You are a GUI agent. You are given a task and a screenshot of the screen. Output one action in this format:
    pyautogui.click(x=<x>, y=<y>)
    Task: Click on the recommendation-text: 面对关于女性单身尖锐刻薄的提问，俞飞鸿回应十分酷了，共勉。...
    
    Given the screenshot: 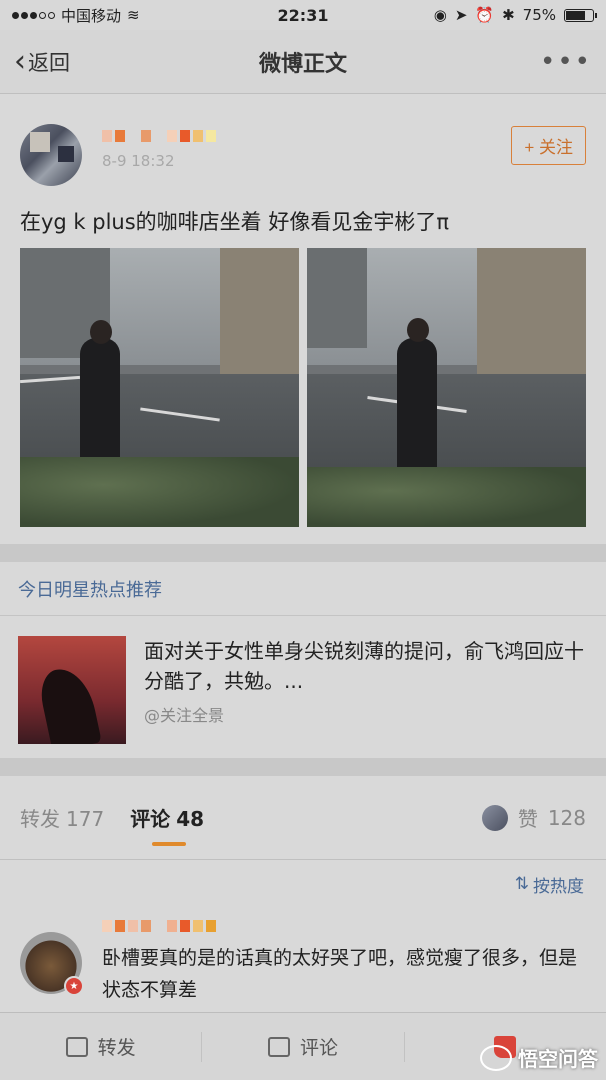 What is the action you would take?
    pyautogui.click(x=364, y=666)
    